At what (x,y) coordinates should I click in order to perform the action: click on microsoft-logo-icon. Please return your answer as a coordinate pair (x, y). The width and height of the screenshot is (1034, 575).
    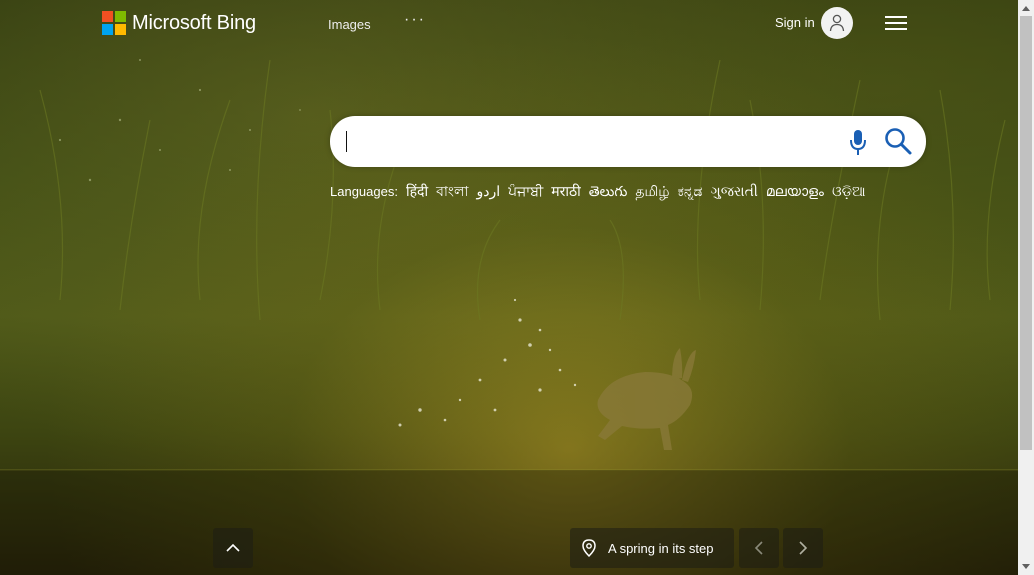
    Looking at the image, I should click on (114, 23).